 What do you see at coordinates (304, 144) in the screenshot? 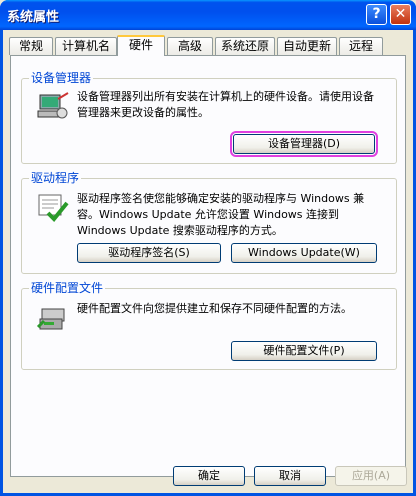
I see `device-manager-button: 设备管理器(D)` at bounding box center [304, 144].